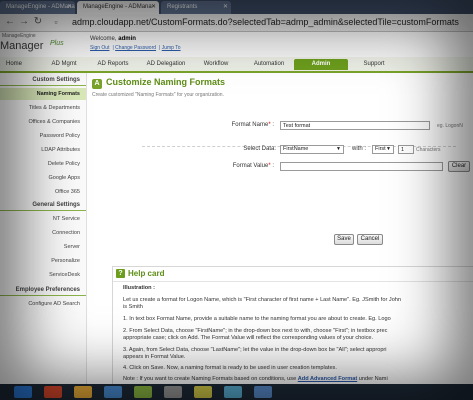  What do you see at coordinates (43, 275) in the screenshot?
I see `sidebar-item-servicedesk: ServiceDesk` at bounding box center [43, 275].